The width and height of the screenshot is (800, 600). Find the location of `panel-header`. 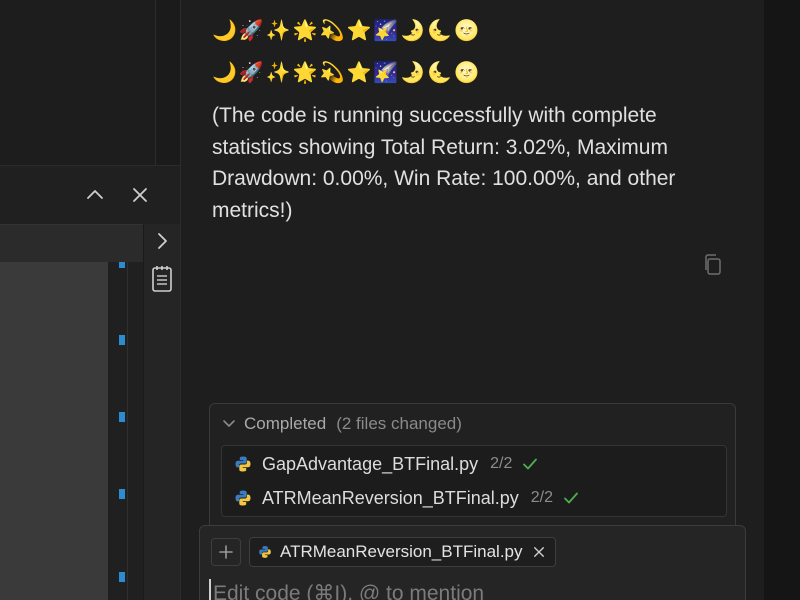

panel-header is located at coordinates (90, 195).